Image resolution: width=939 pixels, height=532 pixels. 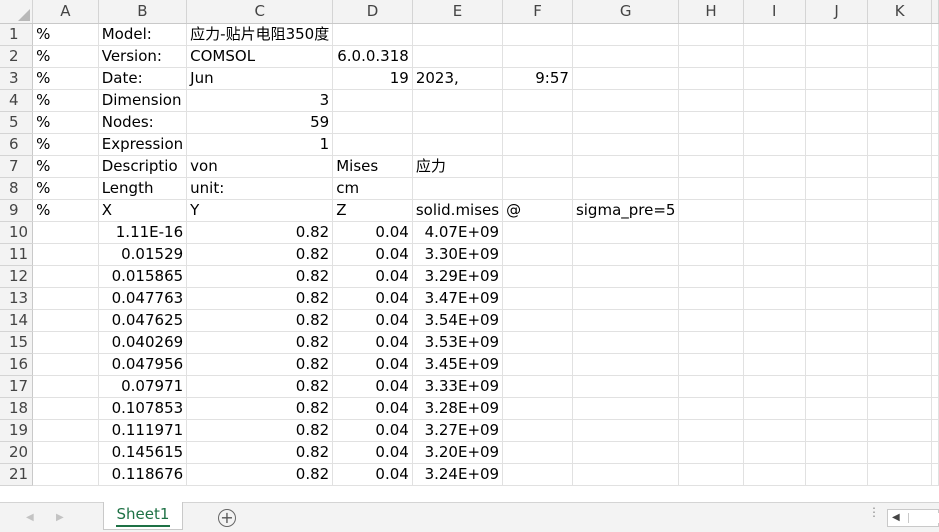 I want to click on cell-c5: 59, so click(x=260, y=122).